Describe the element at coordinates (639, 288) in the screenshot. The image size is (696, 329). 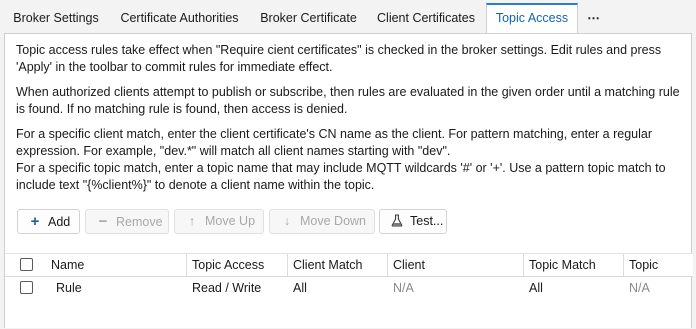
I see `cell-topic: N/A` at that location.